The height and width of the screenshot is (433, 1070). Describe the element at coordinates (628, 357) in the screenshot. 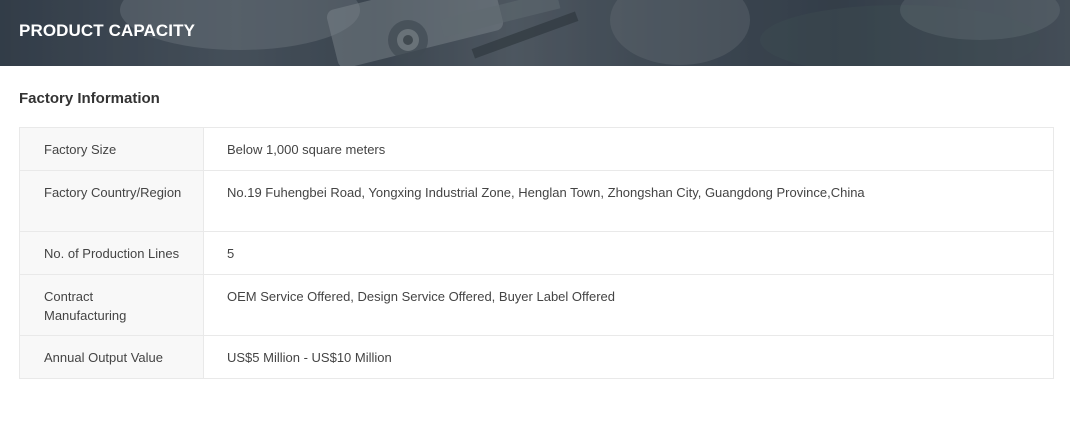

I see `row-value: US$5 Million - US$10 Million` at that location.